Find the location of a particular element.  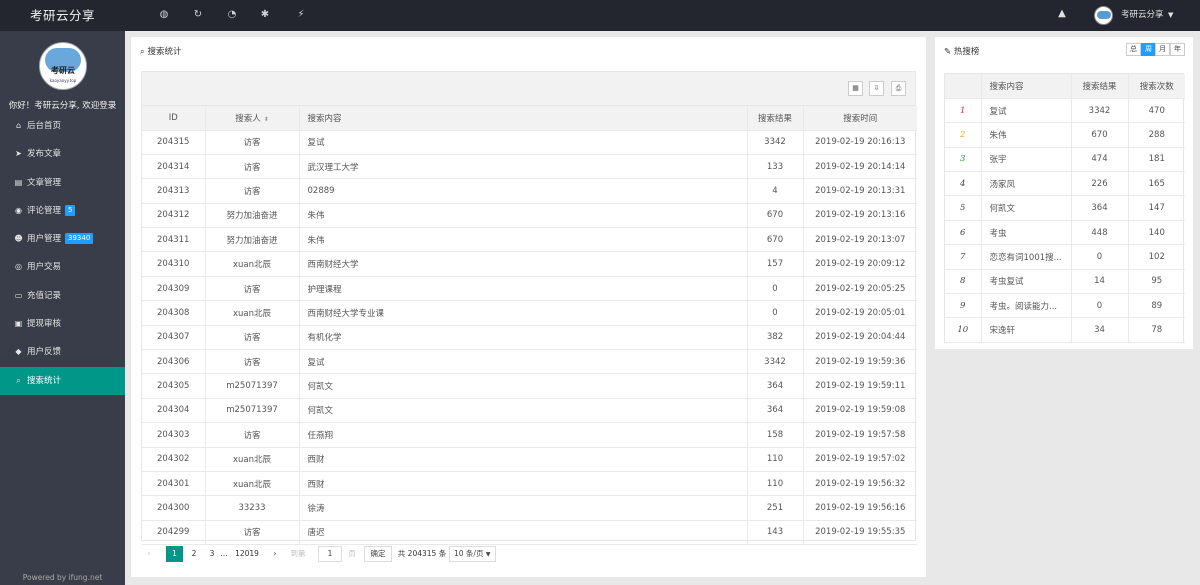

table-row: 204301 xuan北辰 西财 110 2019-02-19 19:56:32 is located at coordinates (529, 484).